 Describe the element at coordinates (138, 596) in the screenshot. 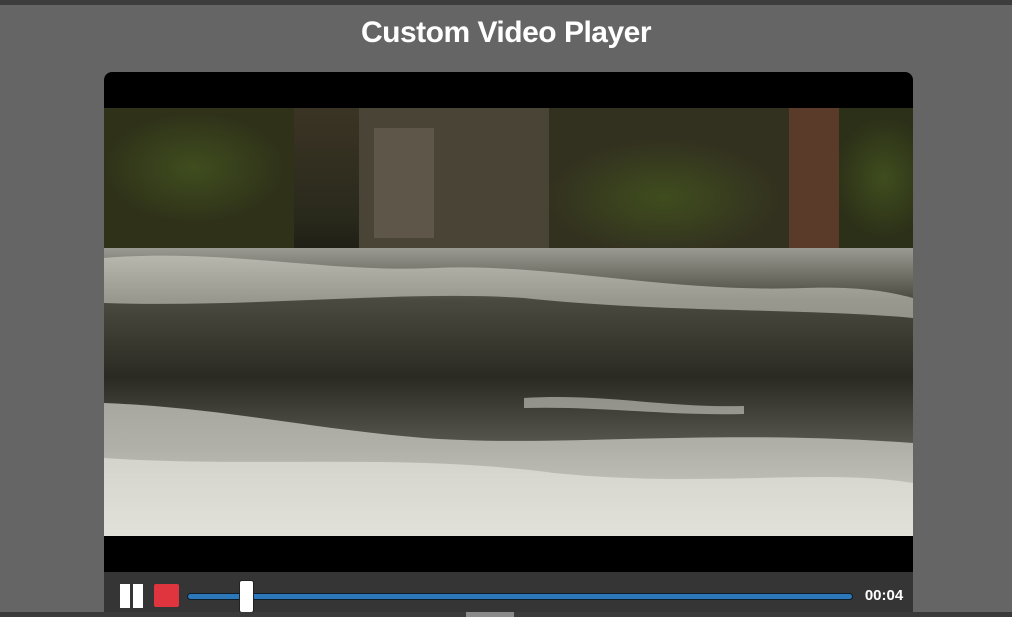

I see `pause-icon-bar` at that location.